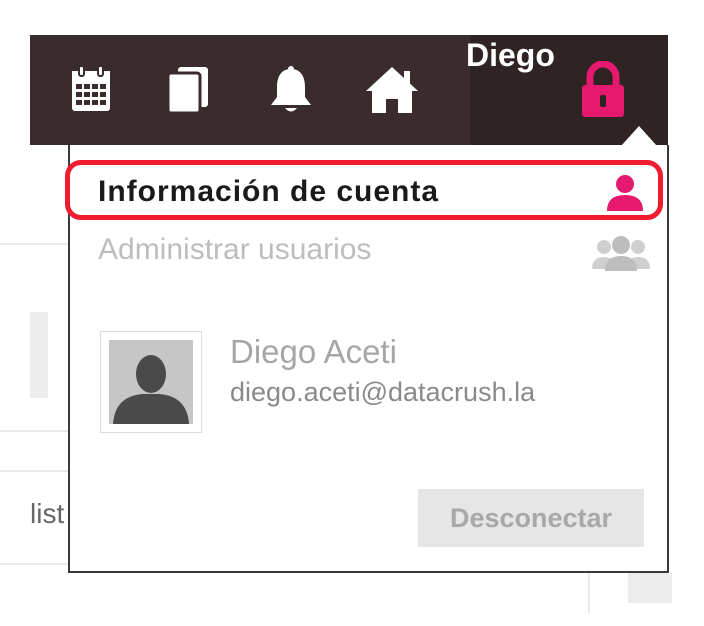  What do you see at coordinates (625, 193) in the screenshot?
I see `user-icon` at bounding box center [625, 193].